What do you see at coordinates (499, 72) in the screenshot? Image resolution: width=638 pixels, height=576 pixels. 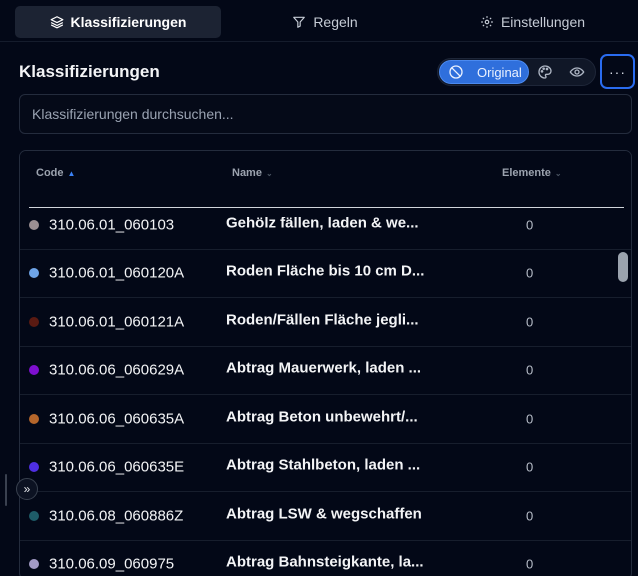 I see `original-label: Original` at bounding box center [499, 72].